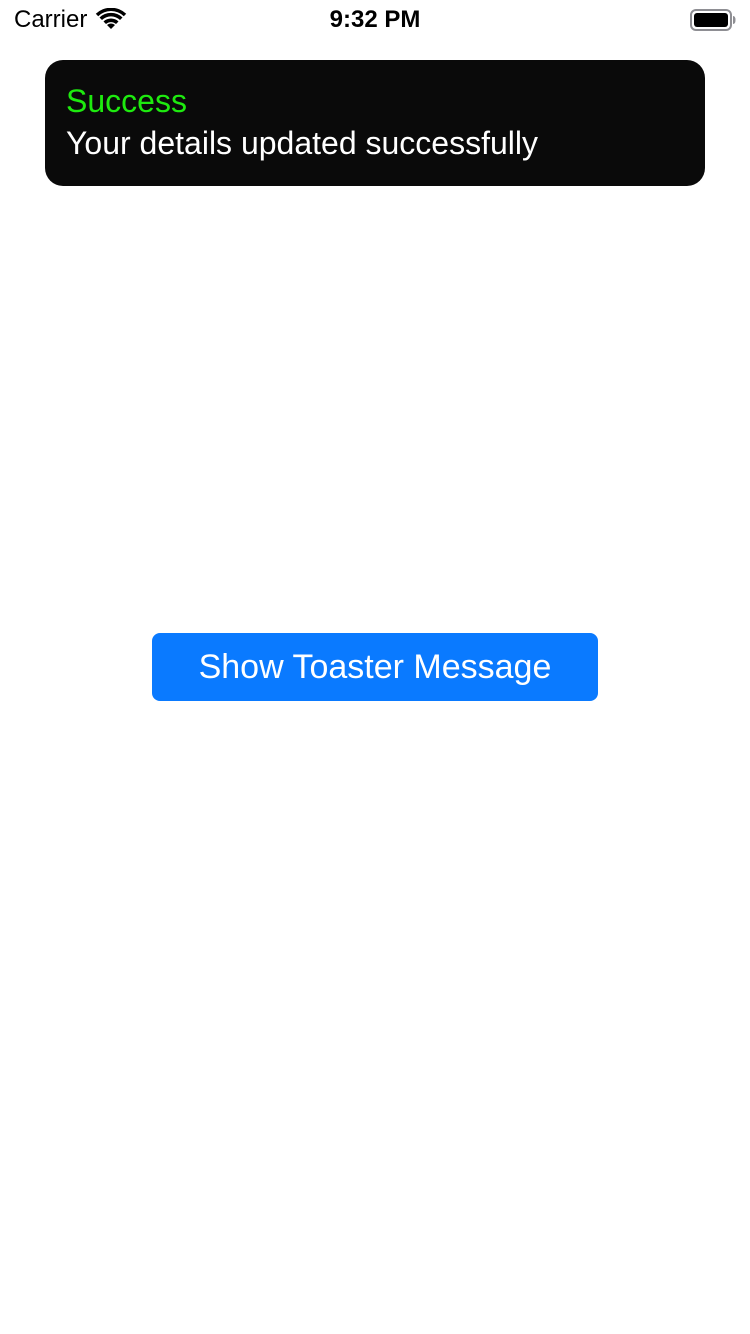 This screenshot has width=750, height=1334. I want to click on toast-message: Your details updated successfully, so click(302, 143).